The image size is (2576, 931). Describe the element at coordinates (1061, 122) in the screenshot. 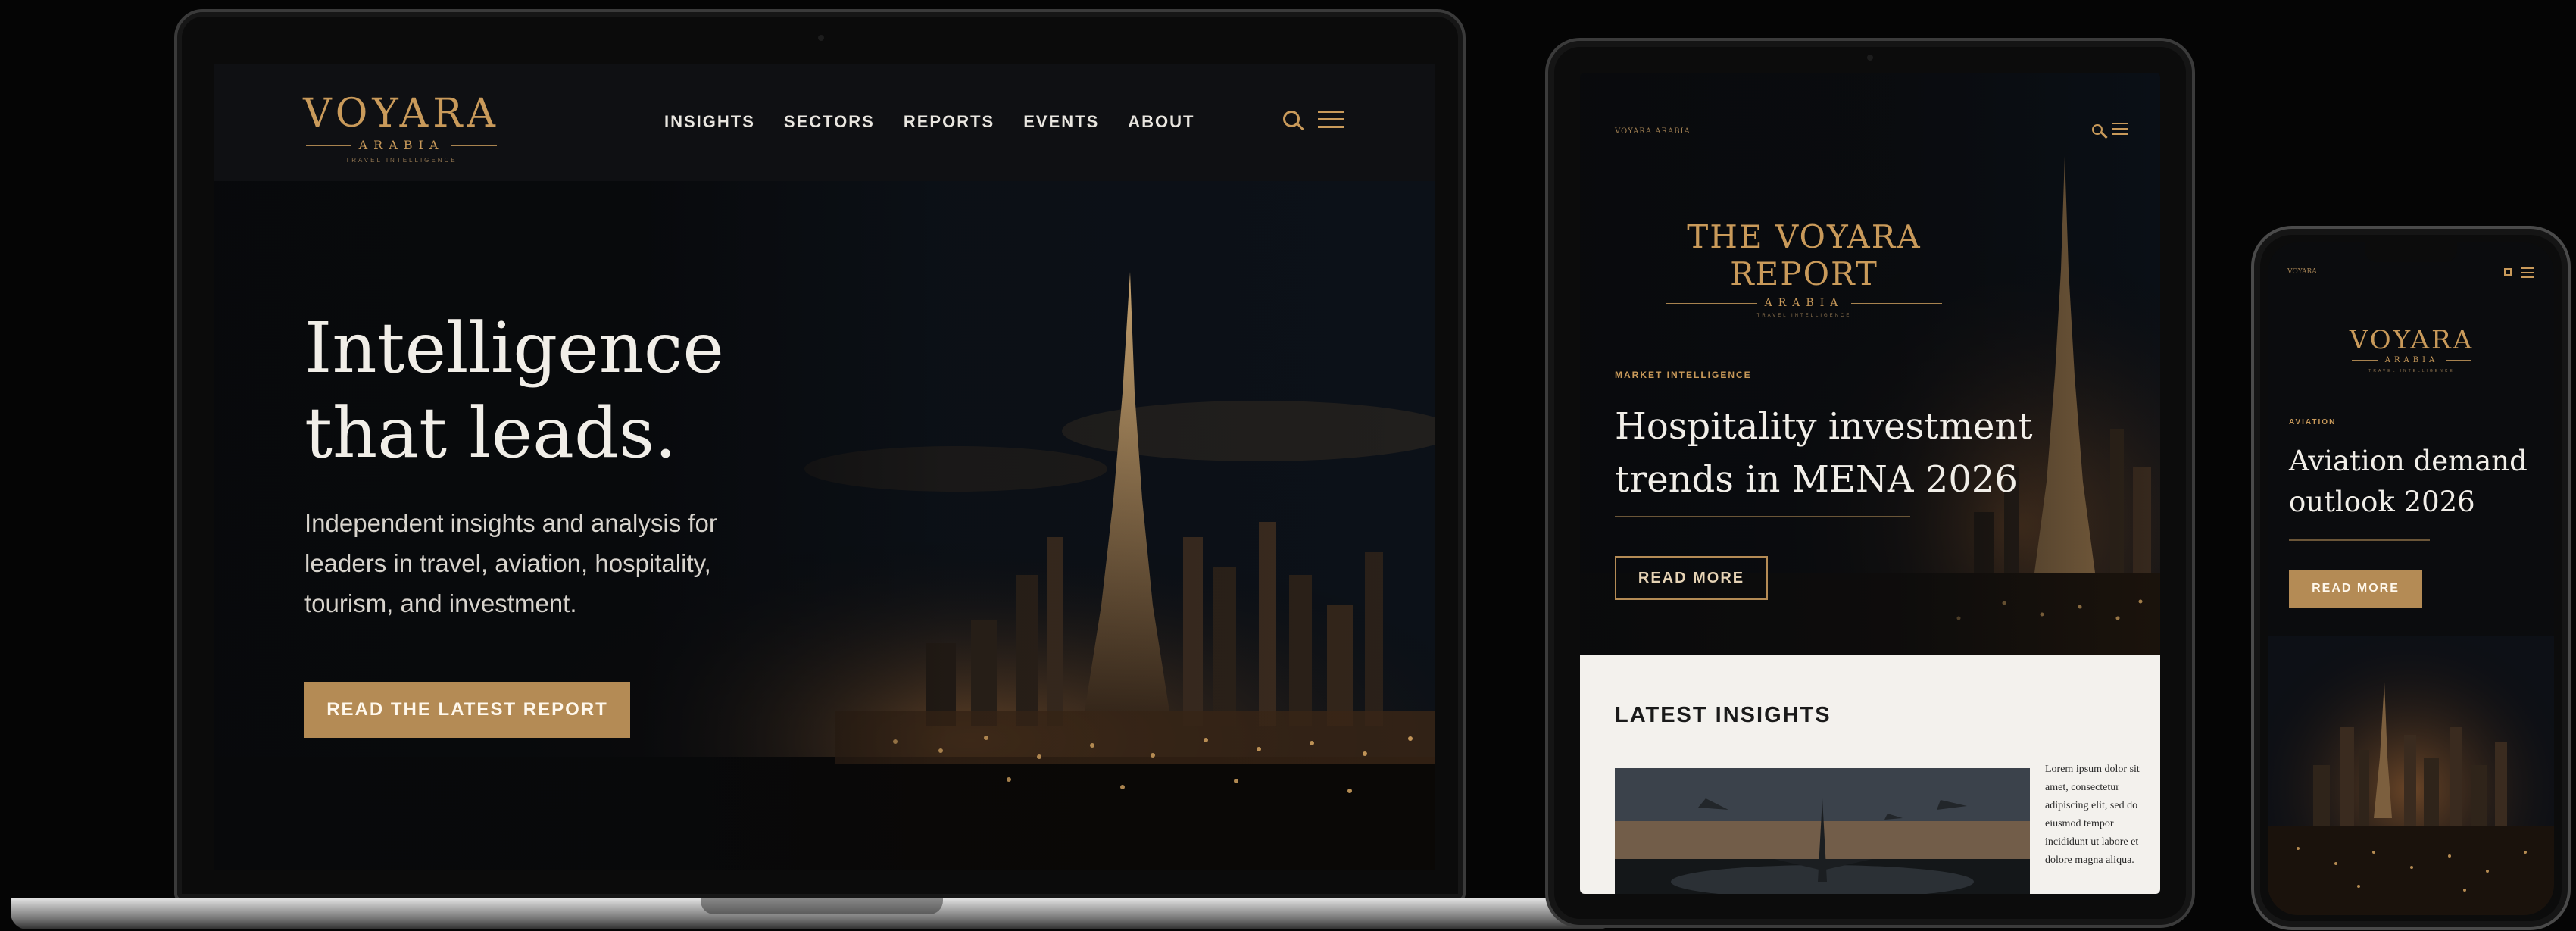

I see `nav-events: EVENTS` at that location.